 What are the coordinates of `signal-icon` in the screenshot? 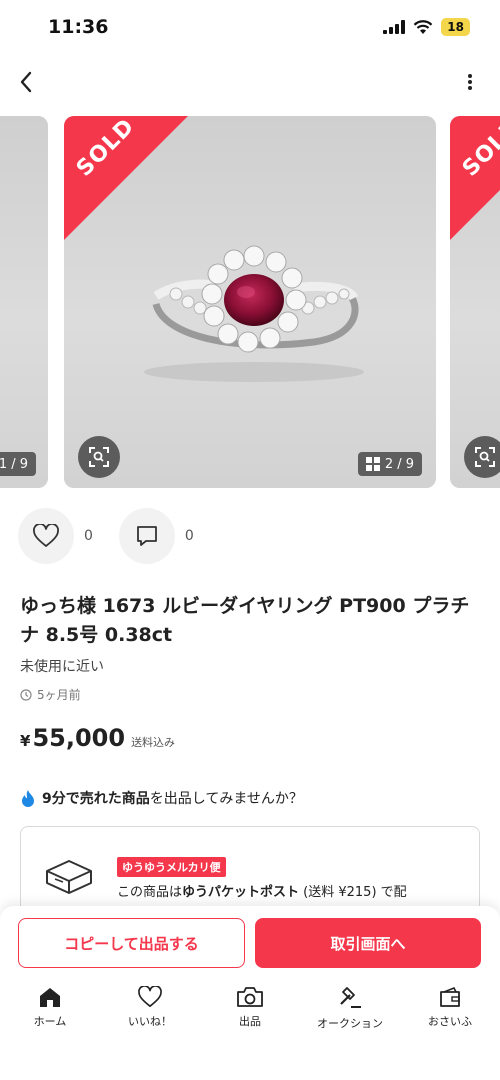 It's located at (394, 27).